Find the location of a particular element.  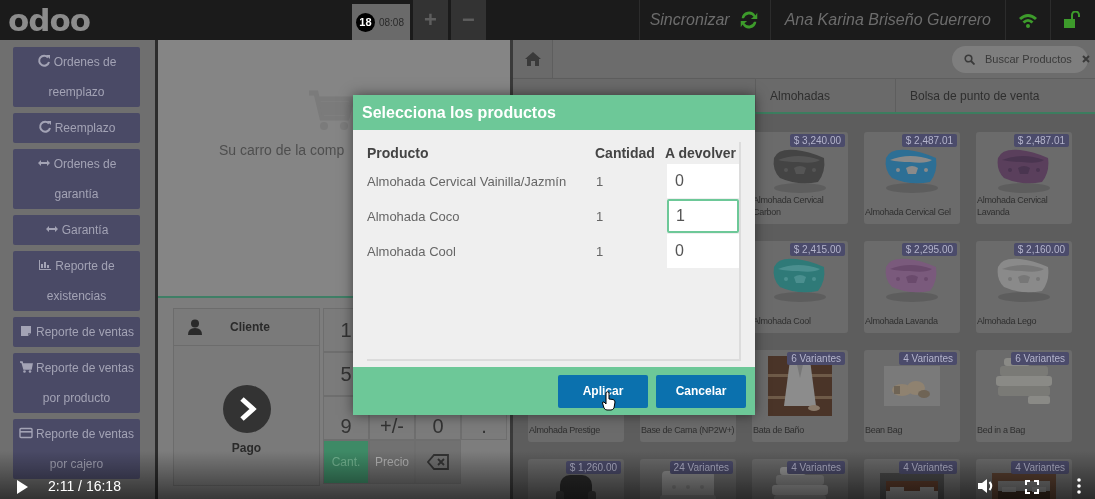

volume-icon is located at coordinates (986, 486).